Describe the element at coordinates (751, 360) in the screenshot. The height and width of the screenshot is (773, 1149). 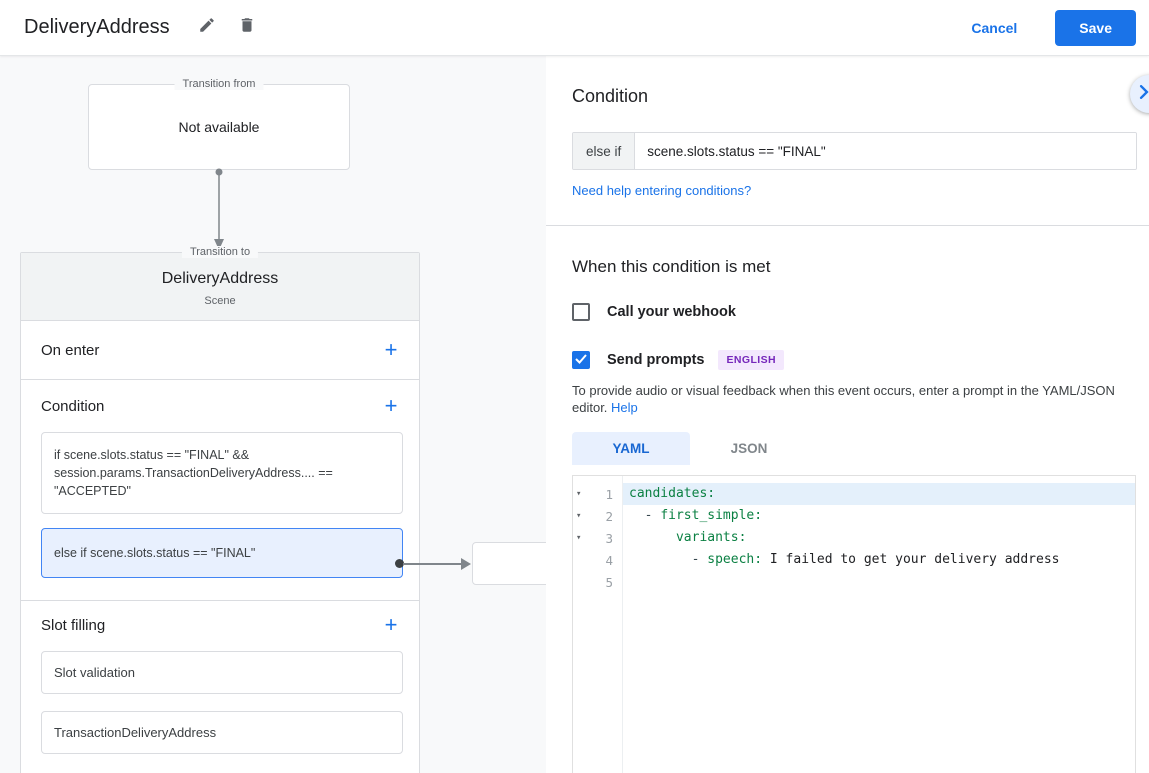
I see `language-badge: ENGLISH` at that location.